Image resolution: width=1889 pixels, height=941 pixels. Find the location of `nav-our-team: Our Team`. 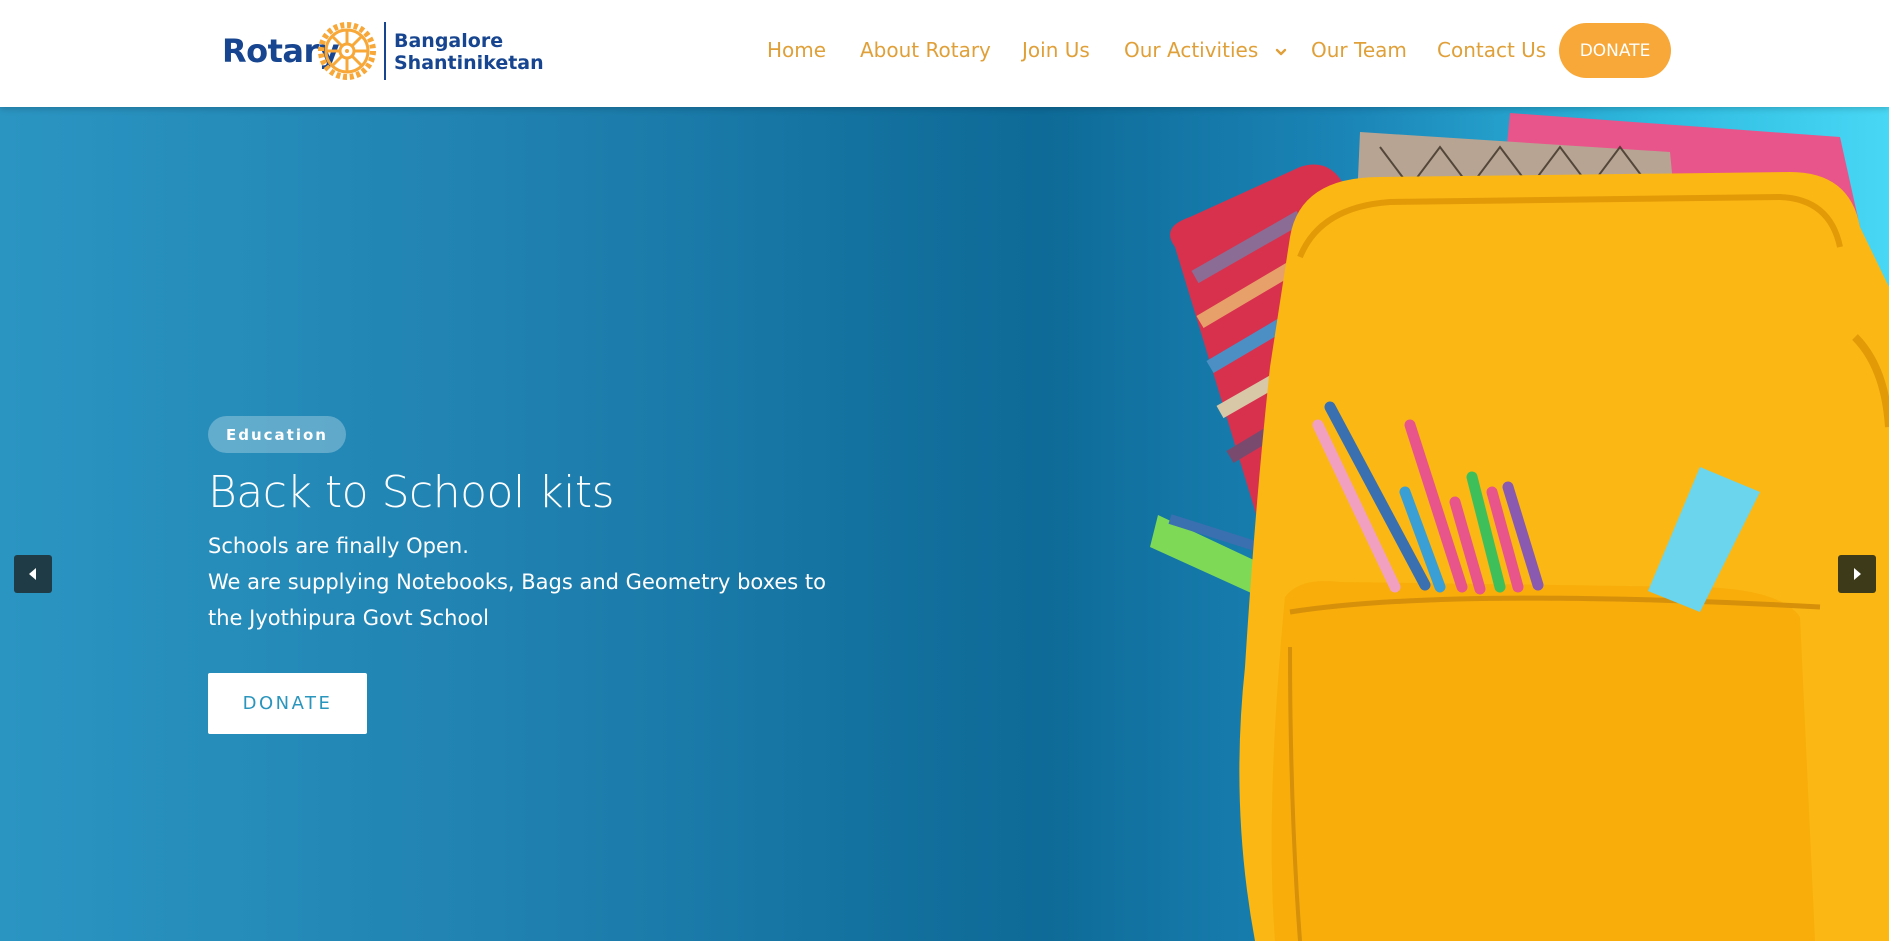

nav-our-team: Our Team is located at coordinates (1359, 50).